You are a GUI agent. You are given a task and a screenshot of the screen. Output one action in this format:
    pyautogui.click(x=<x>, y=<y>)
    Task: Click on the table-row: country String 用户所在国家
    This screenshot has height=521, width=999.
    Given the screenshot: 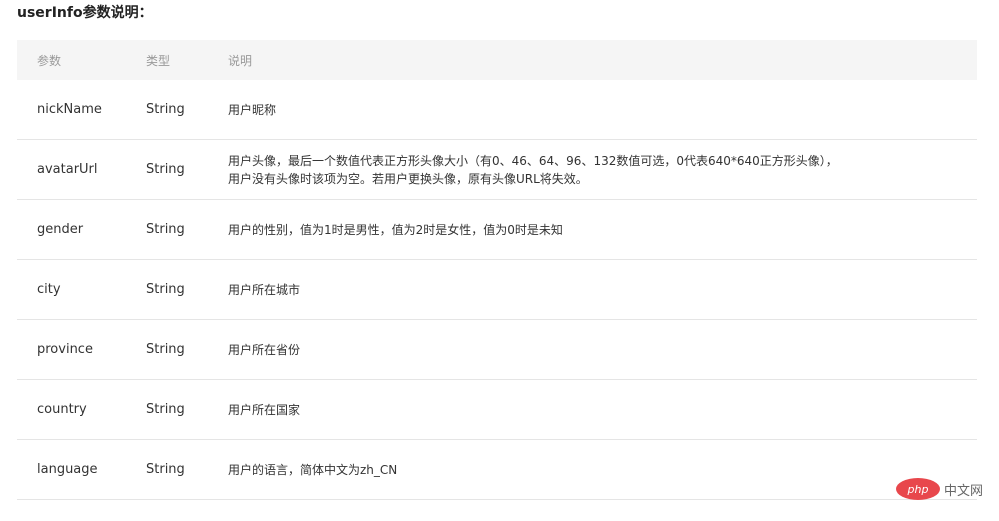 What is the action you would take?
    pyautogui.click(x=497, y=409)
    